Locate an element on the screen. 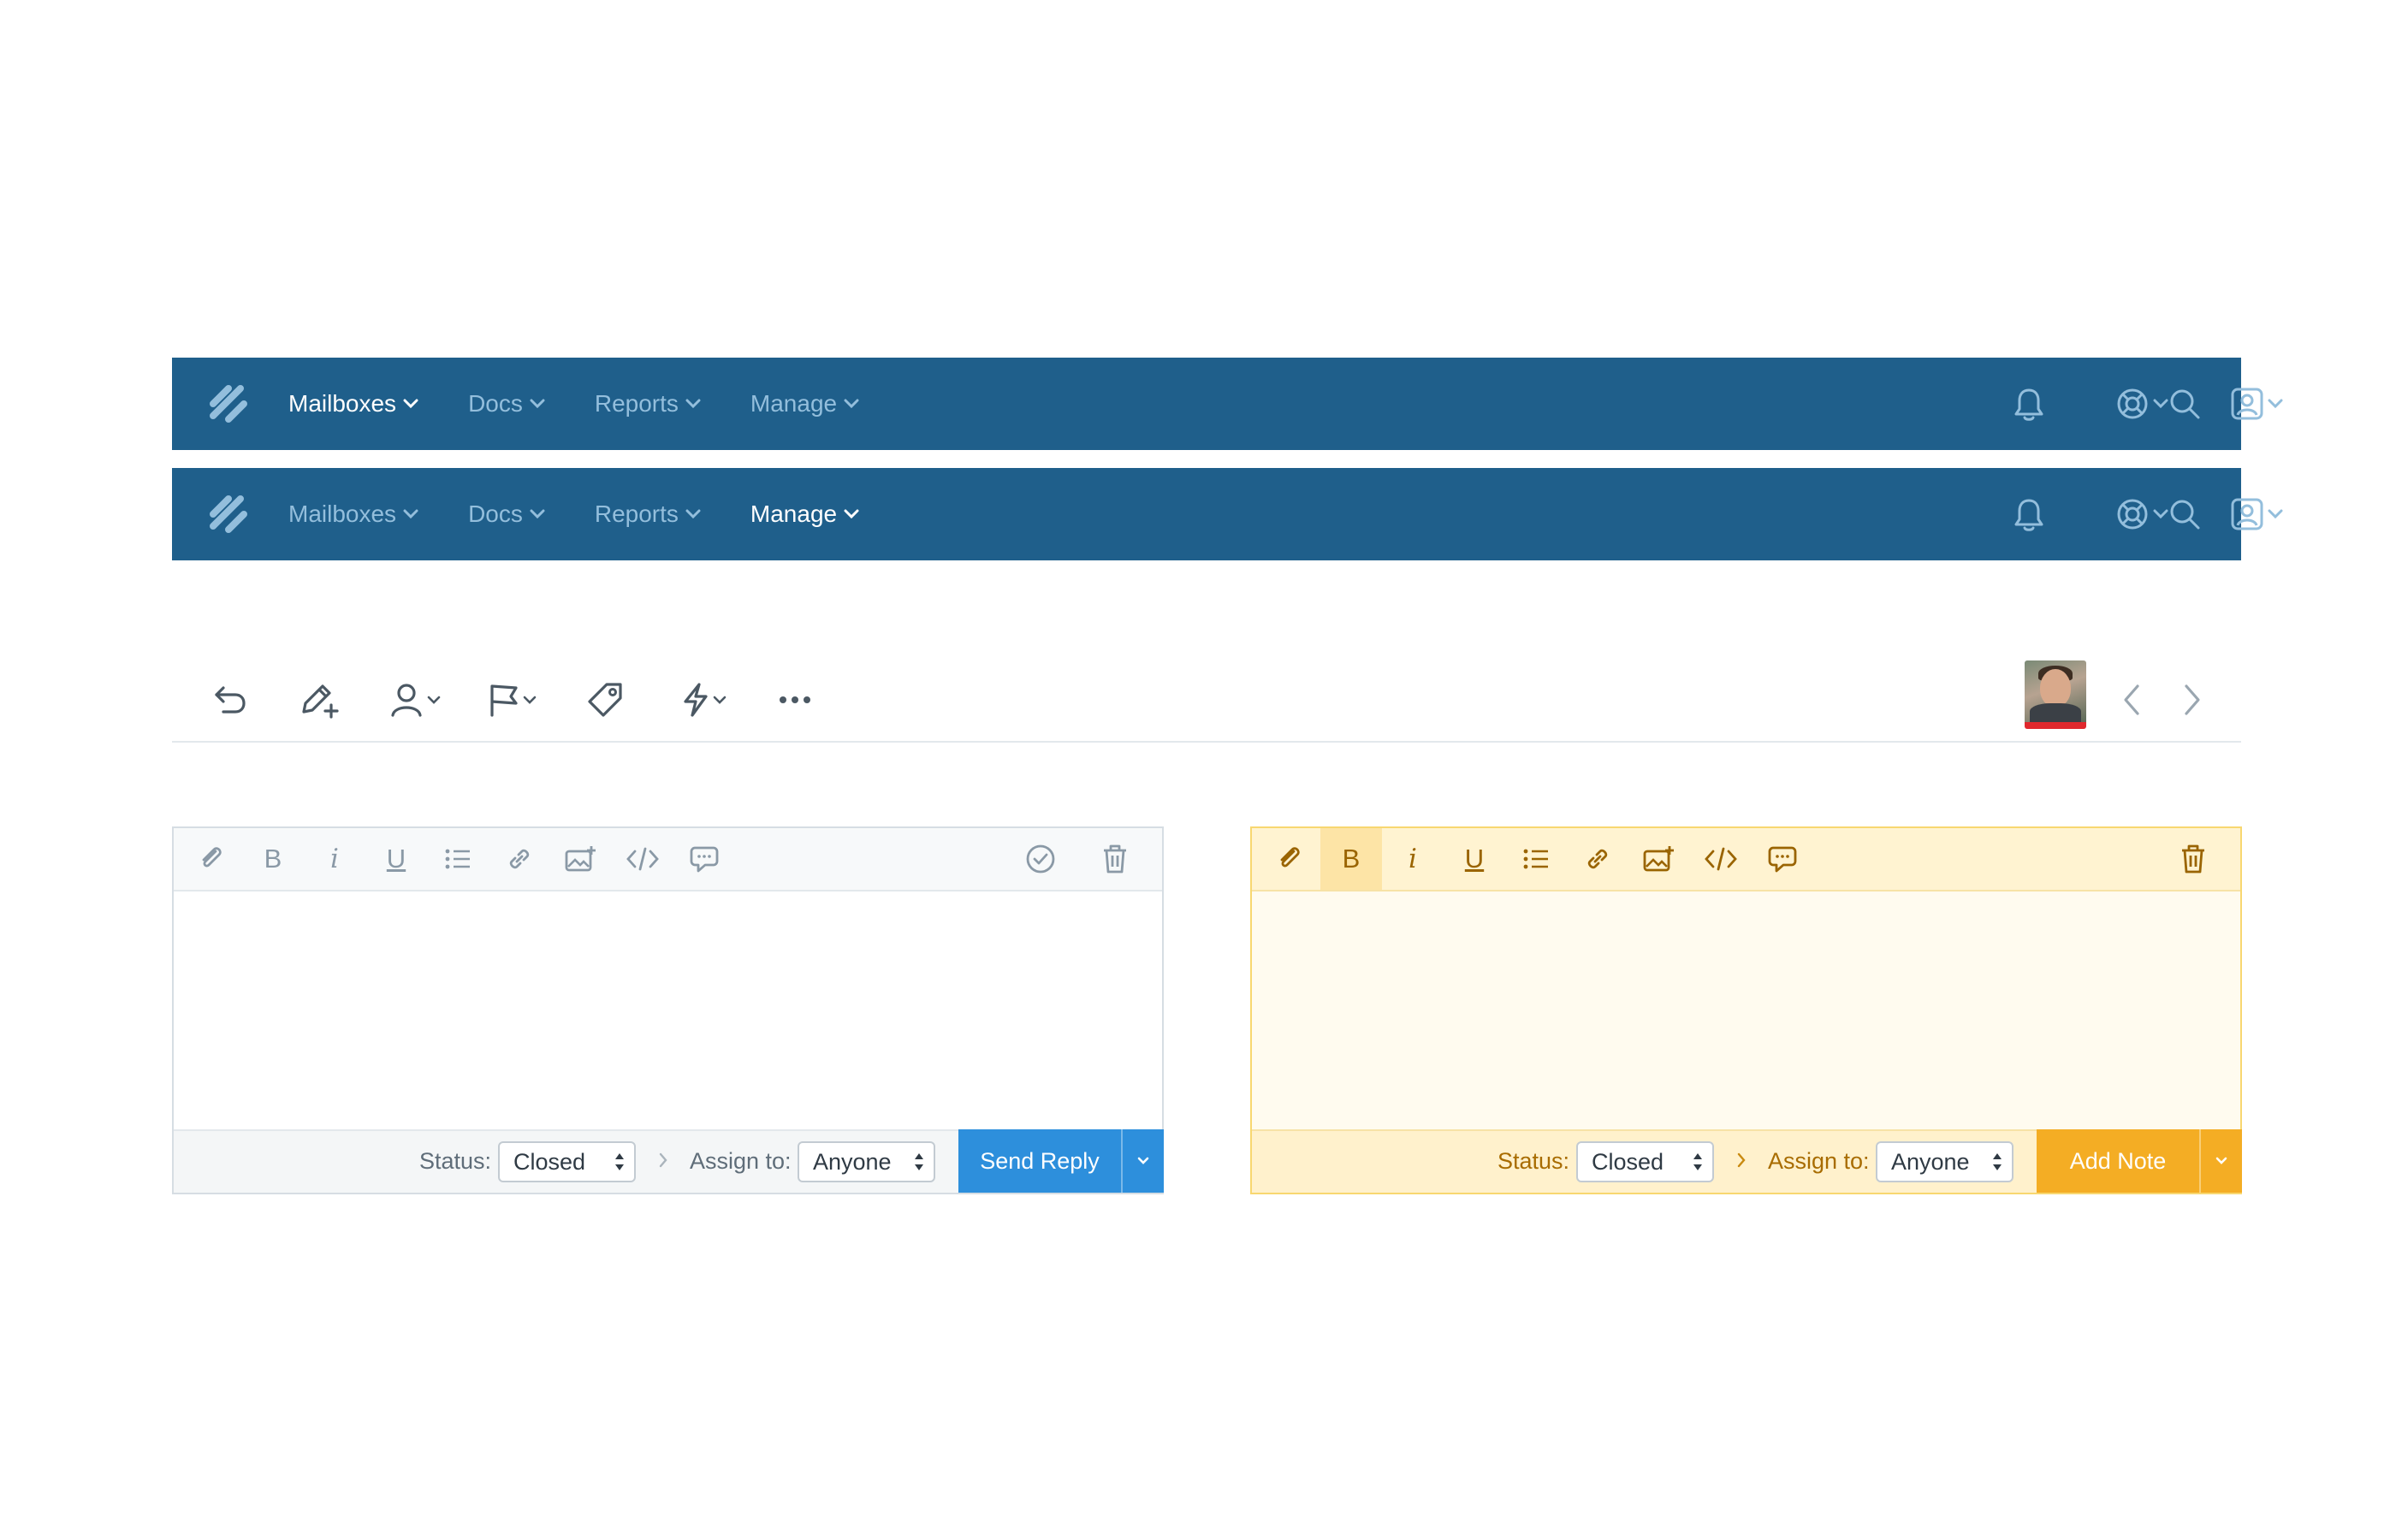 The width and height of the screenshot is (2396, 1540). tag-icon is located at coordinates (605, 700).